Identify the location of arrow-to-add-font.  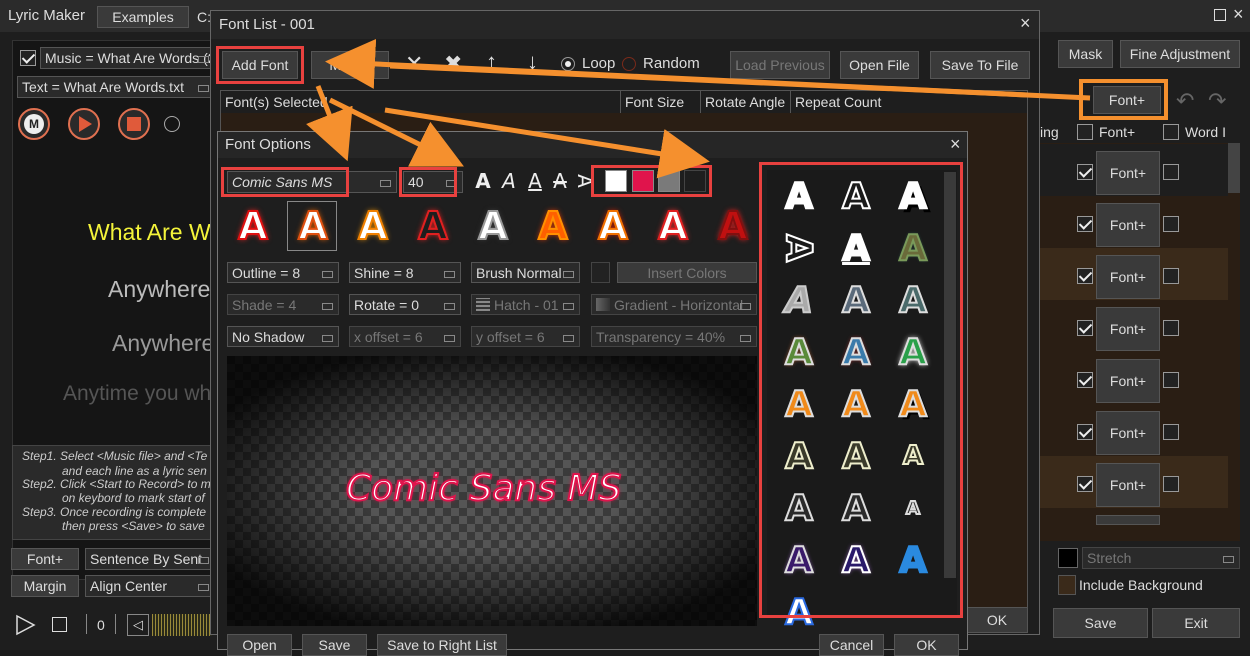
(709, 80).